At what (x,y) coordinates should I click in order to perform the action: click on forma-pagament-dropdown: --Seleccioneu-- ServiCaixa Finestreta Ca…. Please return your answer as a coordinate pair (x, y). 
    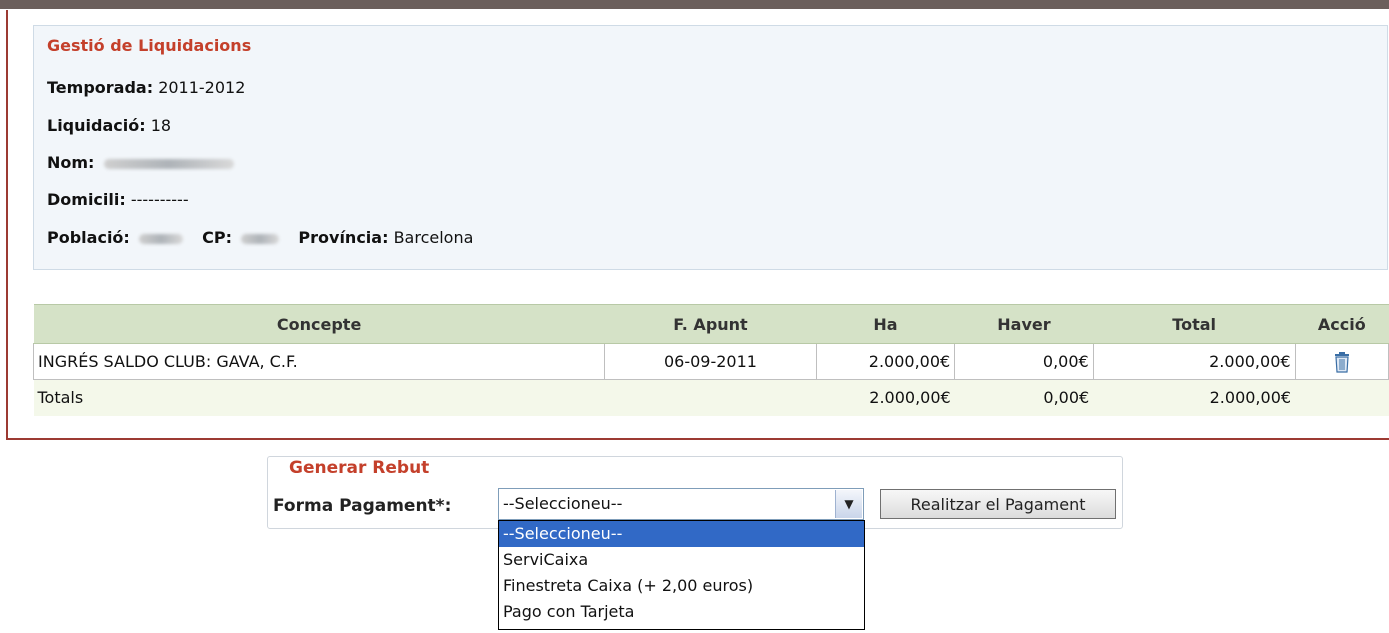
    Looking at the image, I should click on (681, 575).